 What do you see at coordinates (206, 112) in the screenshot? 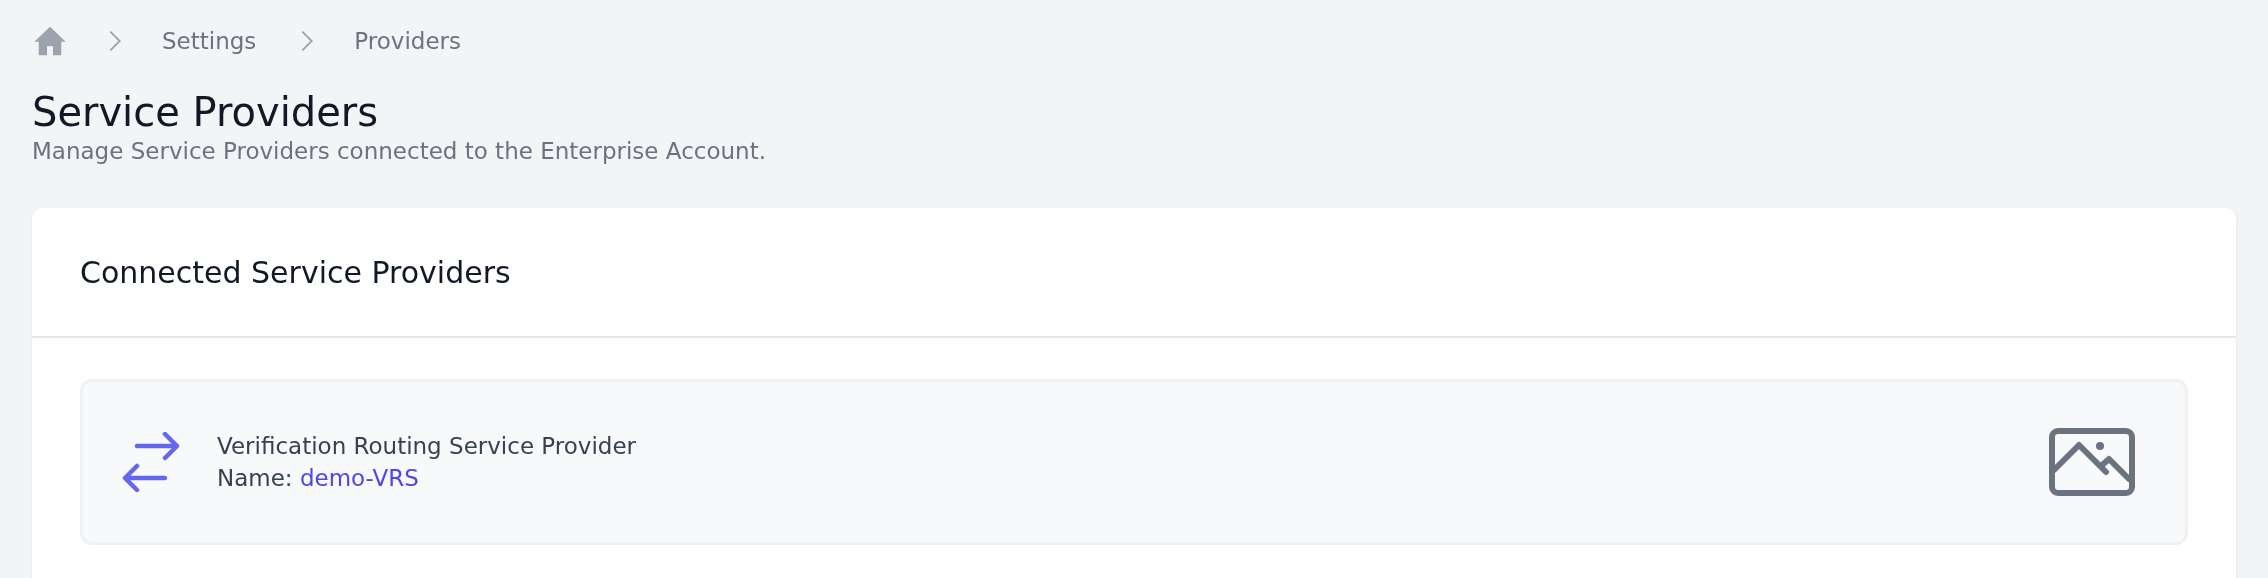
I see `page-title: Service Providers` at bounding box center [206, 112].